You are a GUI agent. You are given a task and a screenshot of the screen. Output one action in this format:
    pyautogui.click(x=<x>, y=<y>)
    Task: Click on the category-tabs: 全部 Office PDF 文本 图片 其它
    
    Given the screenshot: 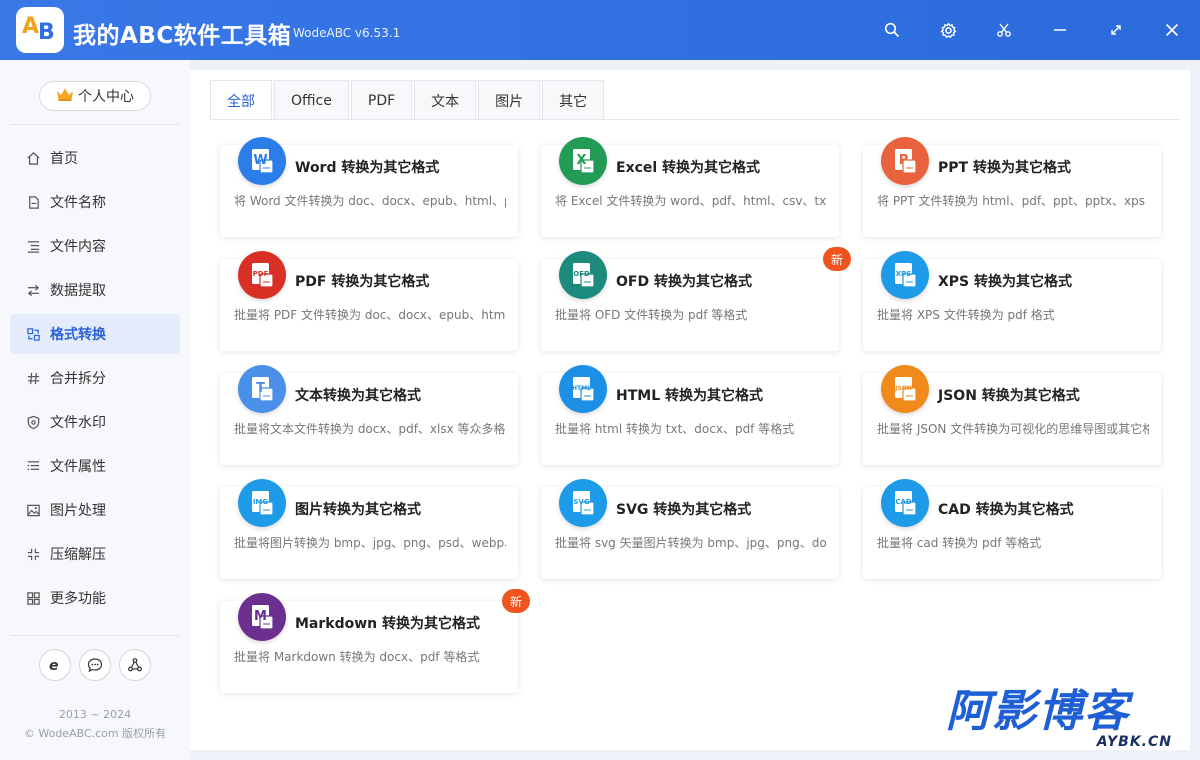 What is the action you would take?
    pyautogui.click(x=408, y=100)
    